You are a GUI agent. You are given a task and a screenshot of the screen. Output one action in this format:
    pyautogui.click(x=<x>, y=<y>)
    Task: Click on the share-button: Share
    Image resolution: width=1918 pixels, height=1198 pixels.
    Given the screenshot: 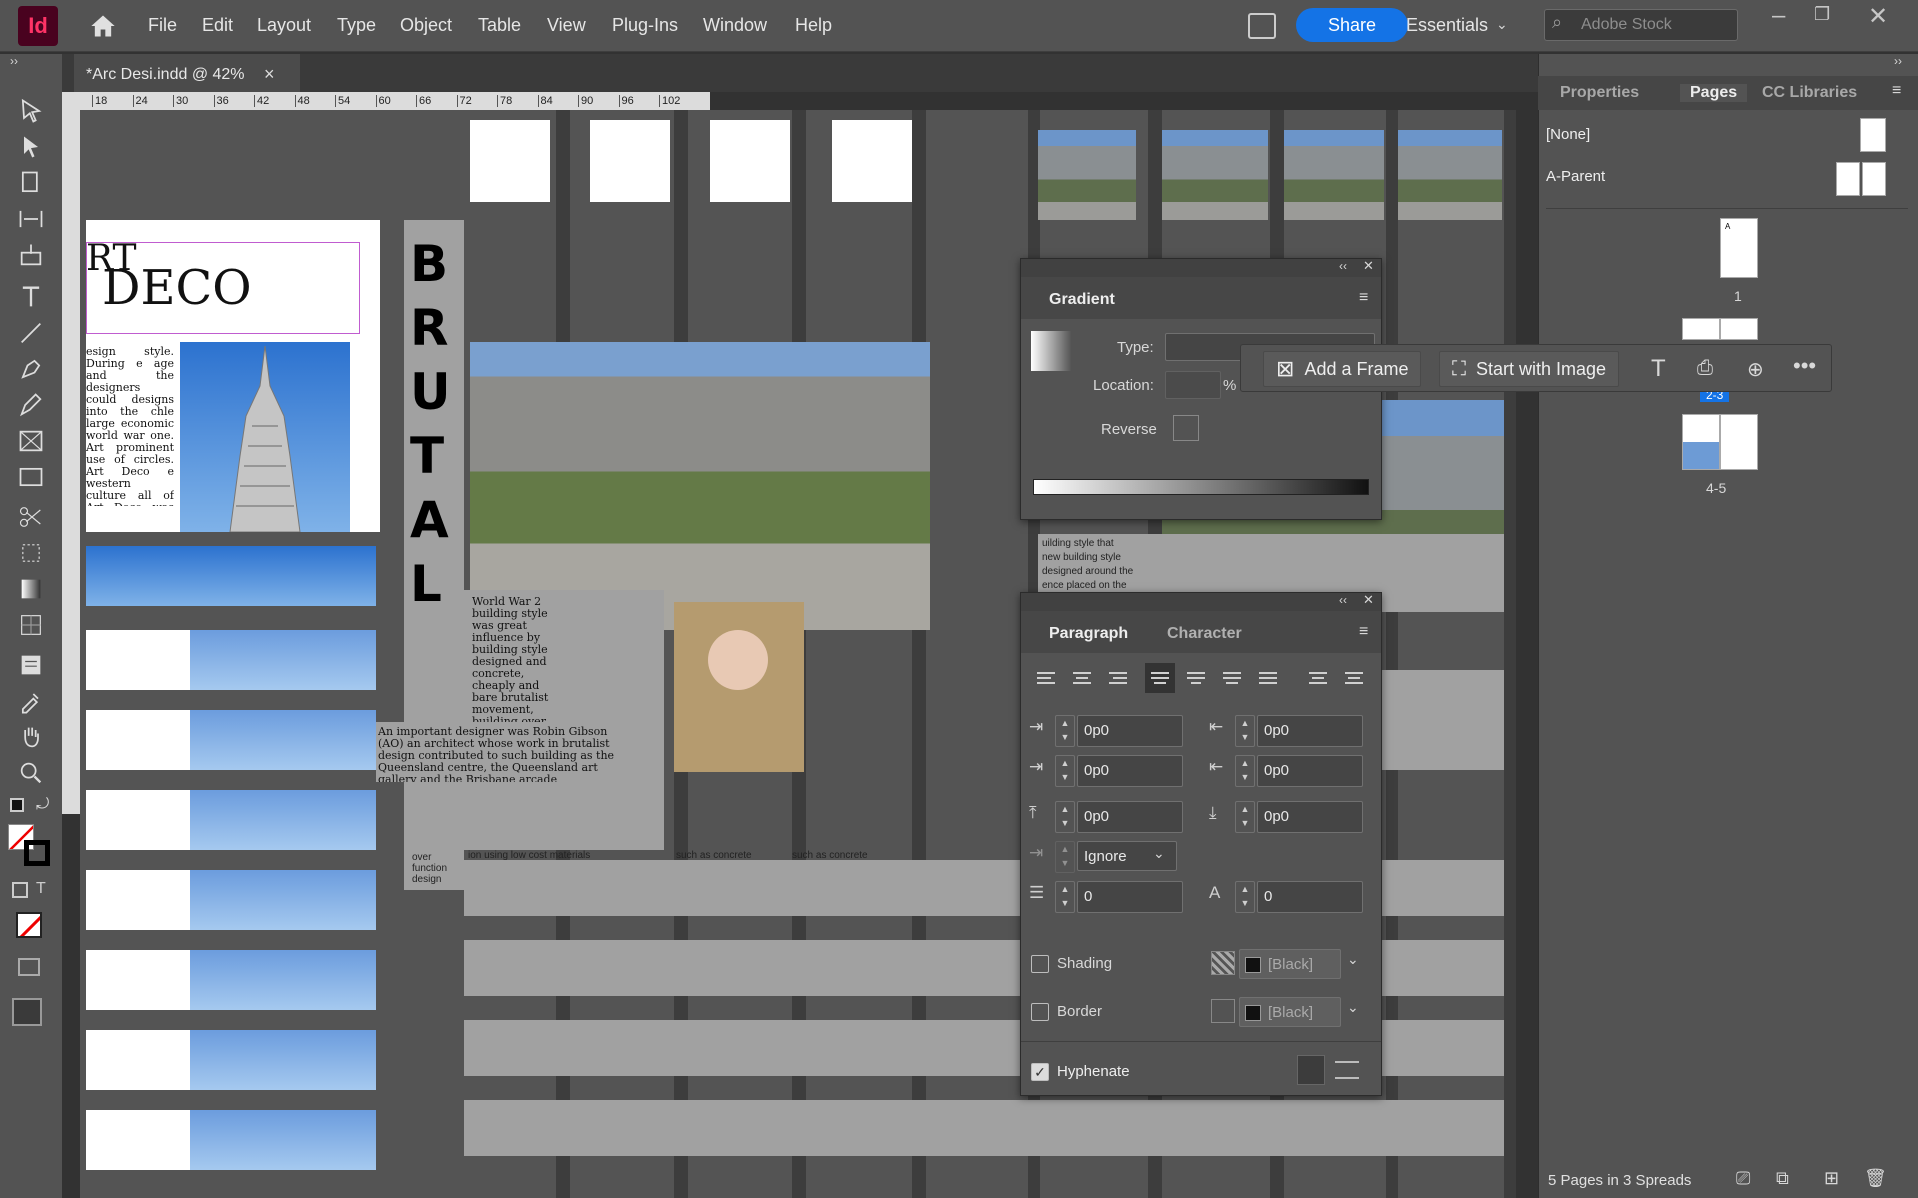 What is the action you would take?
    pyautogui.click(x=1352, y=25)
    